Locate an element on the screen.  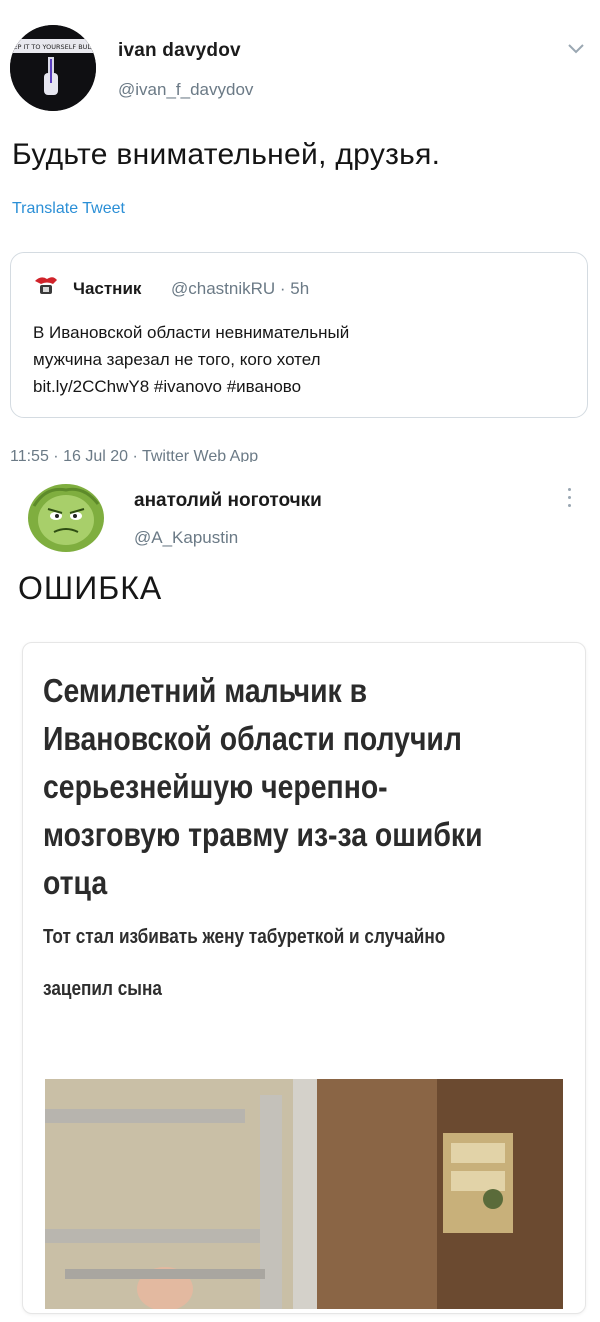
more-vertical-icon is located at coordinates (569, 499).